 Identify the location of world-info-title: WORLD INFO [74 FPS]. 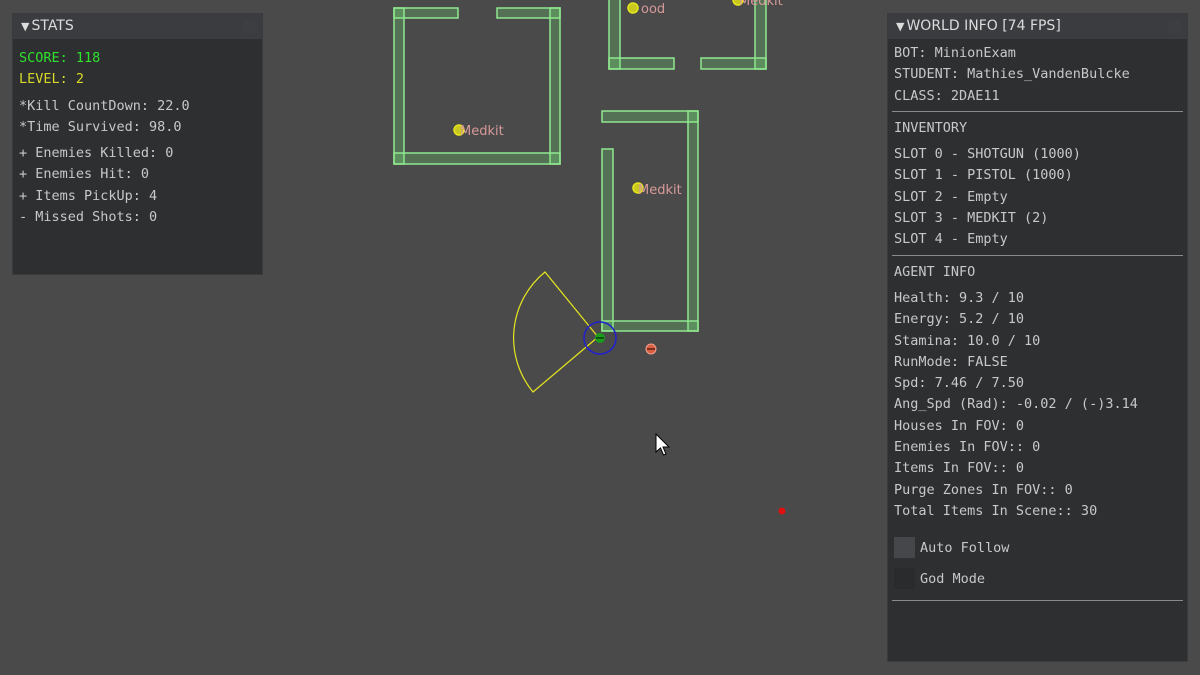
(983, 26).